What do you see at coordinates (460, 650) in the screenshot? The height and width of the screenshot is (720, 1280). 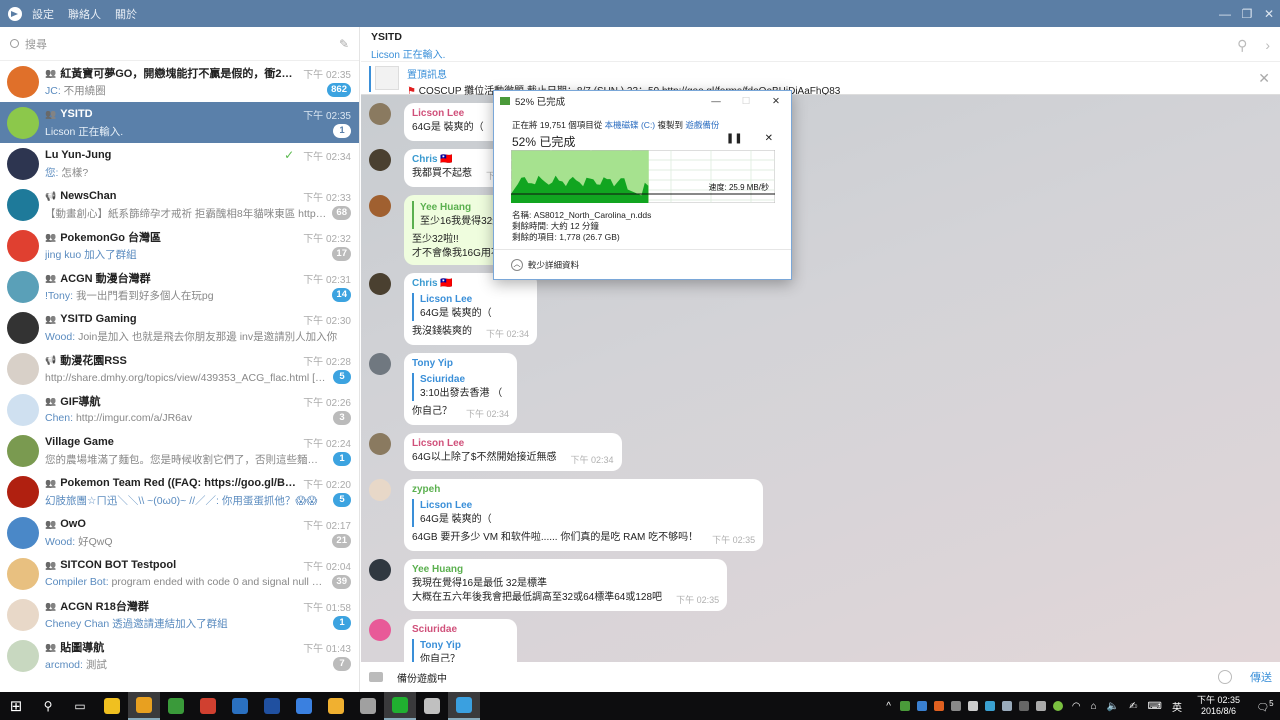 I see `reply-quote: Tony Yip 你自己？` at bounding box center [460, 650].